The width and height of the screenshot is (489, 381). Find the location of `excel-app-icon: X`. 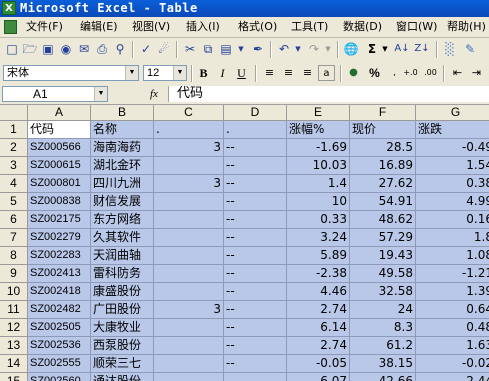

excel-app-icon: X is located at coordinates (9, 8).